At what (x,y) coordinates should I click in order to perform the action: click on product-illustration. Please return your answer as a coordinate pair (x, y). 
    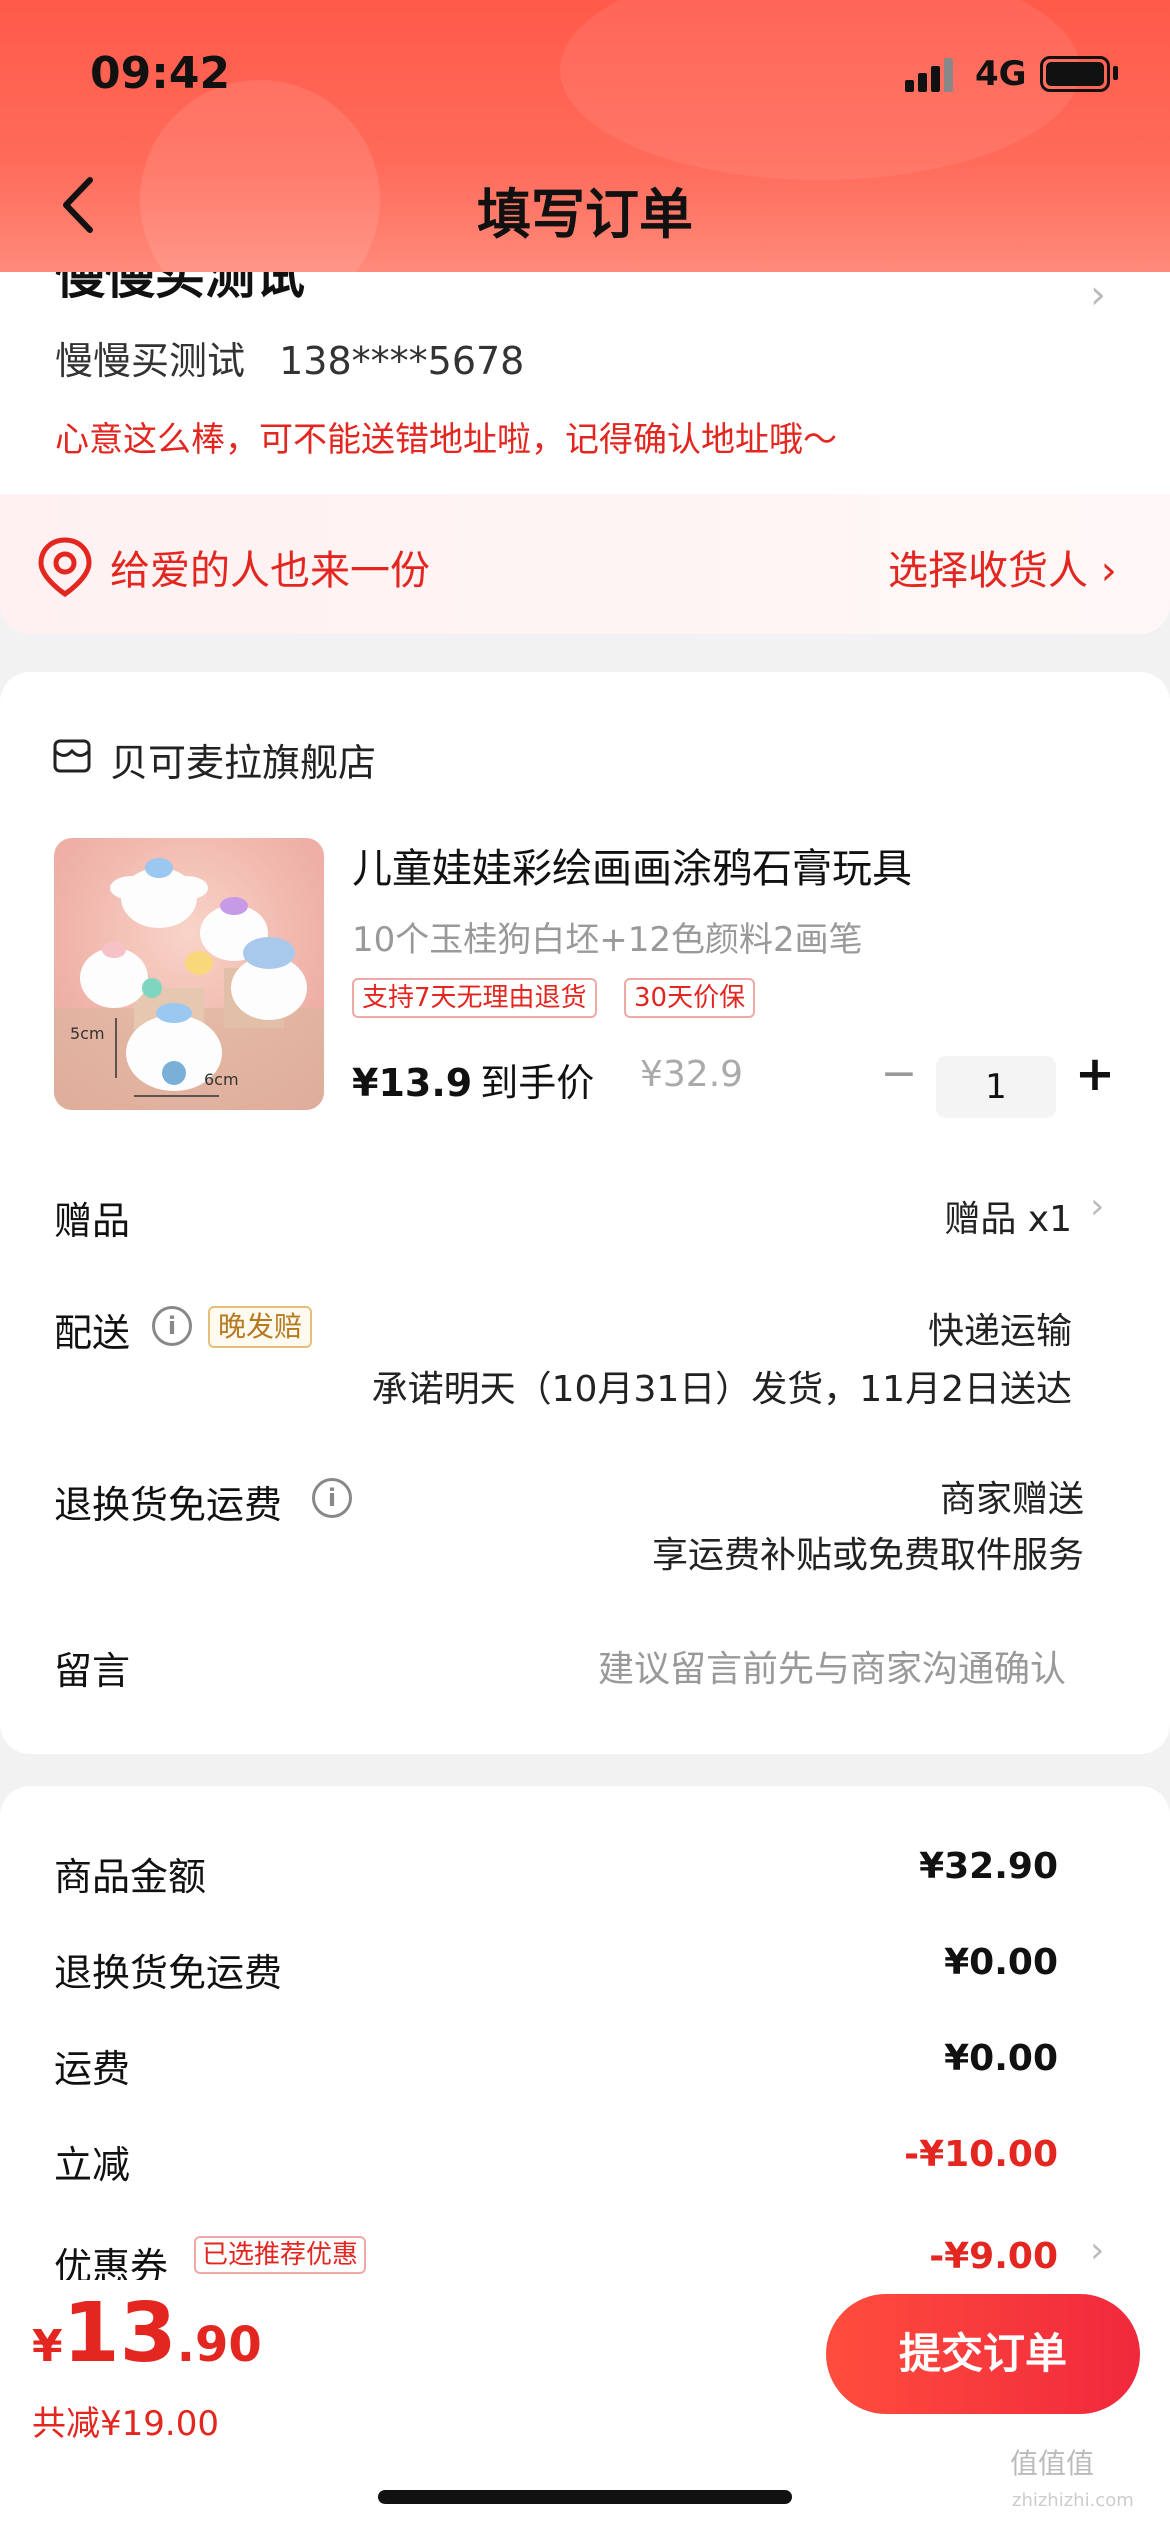
    Looking at the image, I should click on (189, 984).